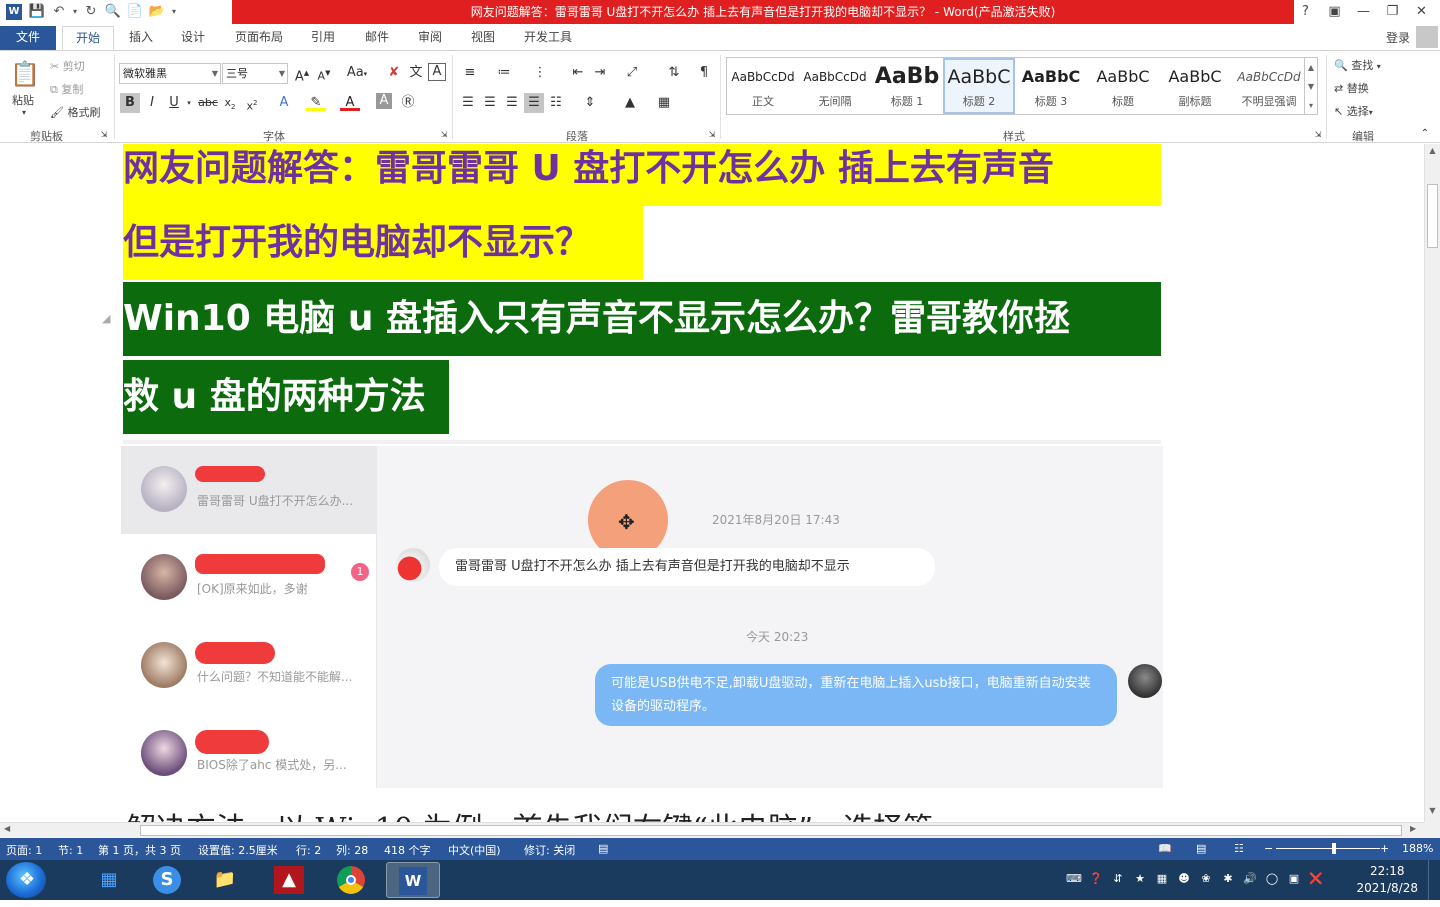 The image size is (1440, 907). I want to click on style-heading-2: AaBbC 标题 2, so click(979, 86).